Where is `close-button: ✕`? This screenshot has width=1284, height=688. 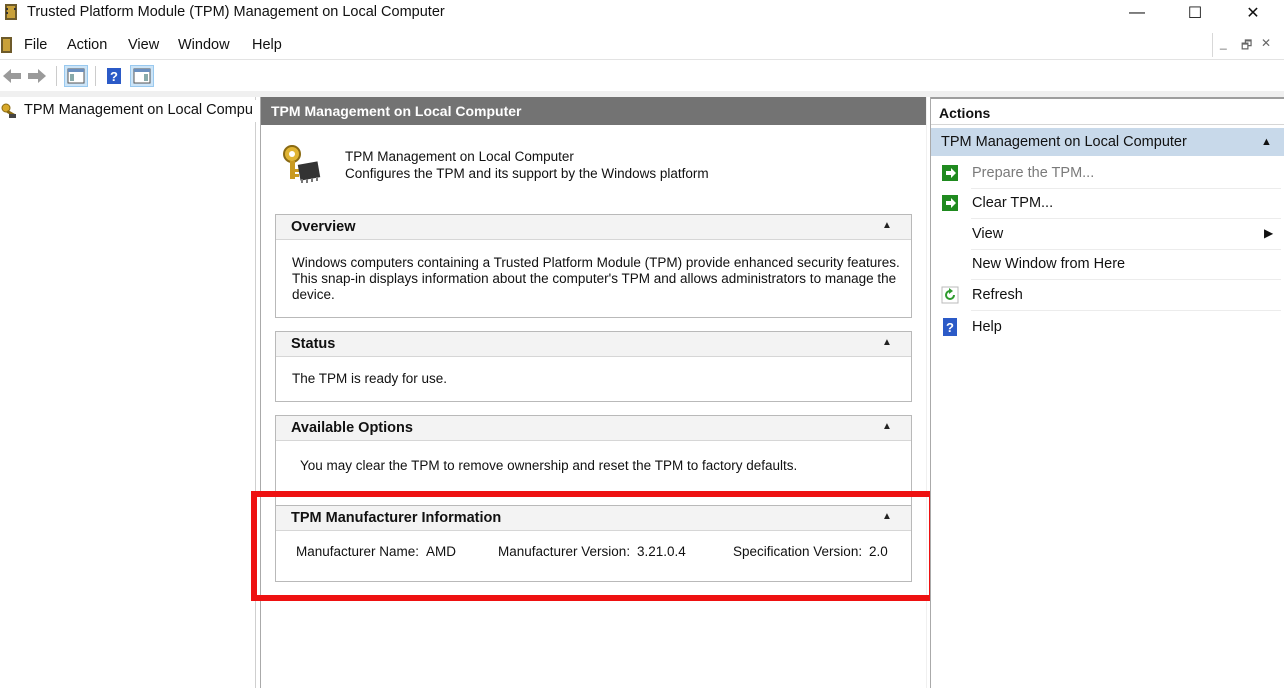
close-button: ✕ is located at coordinates (1253, 13).